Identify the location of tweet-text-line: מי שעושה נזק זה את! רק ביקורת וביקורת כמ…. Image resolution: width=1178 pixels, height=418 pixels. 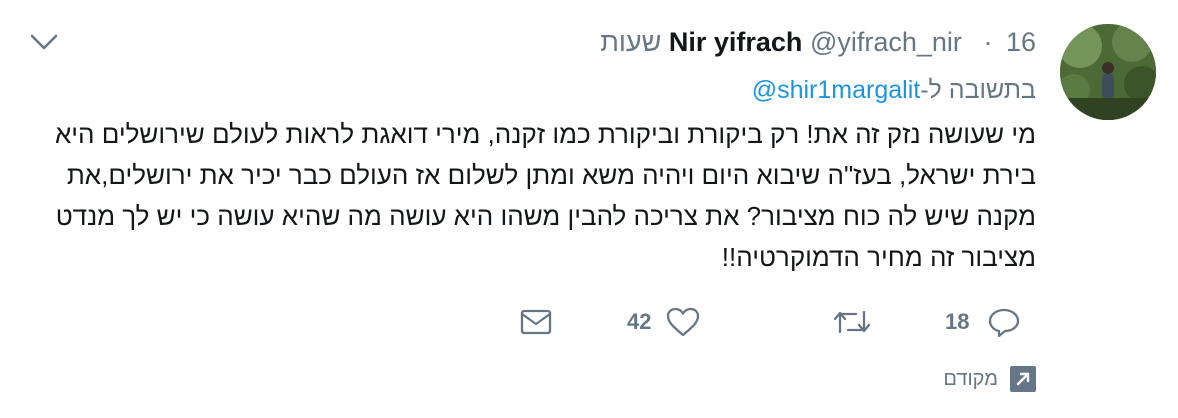
(545, 134).